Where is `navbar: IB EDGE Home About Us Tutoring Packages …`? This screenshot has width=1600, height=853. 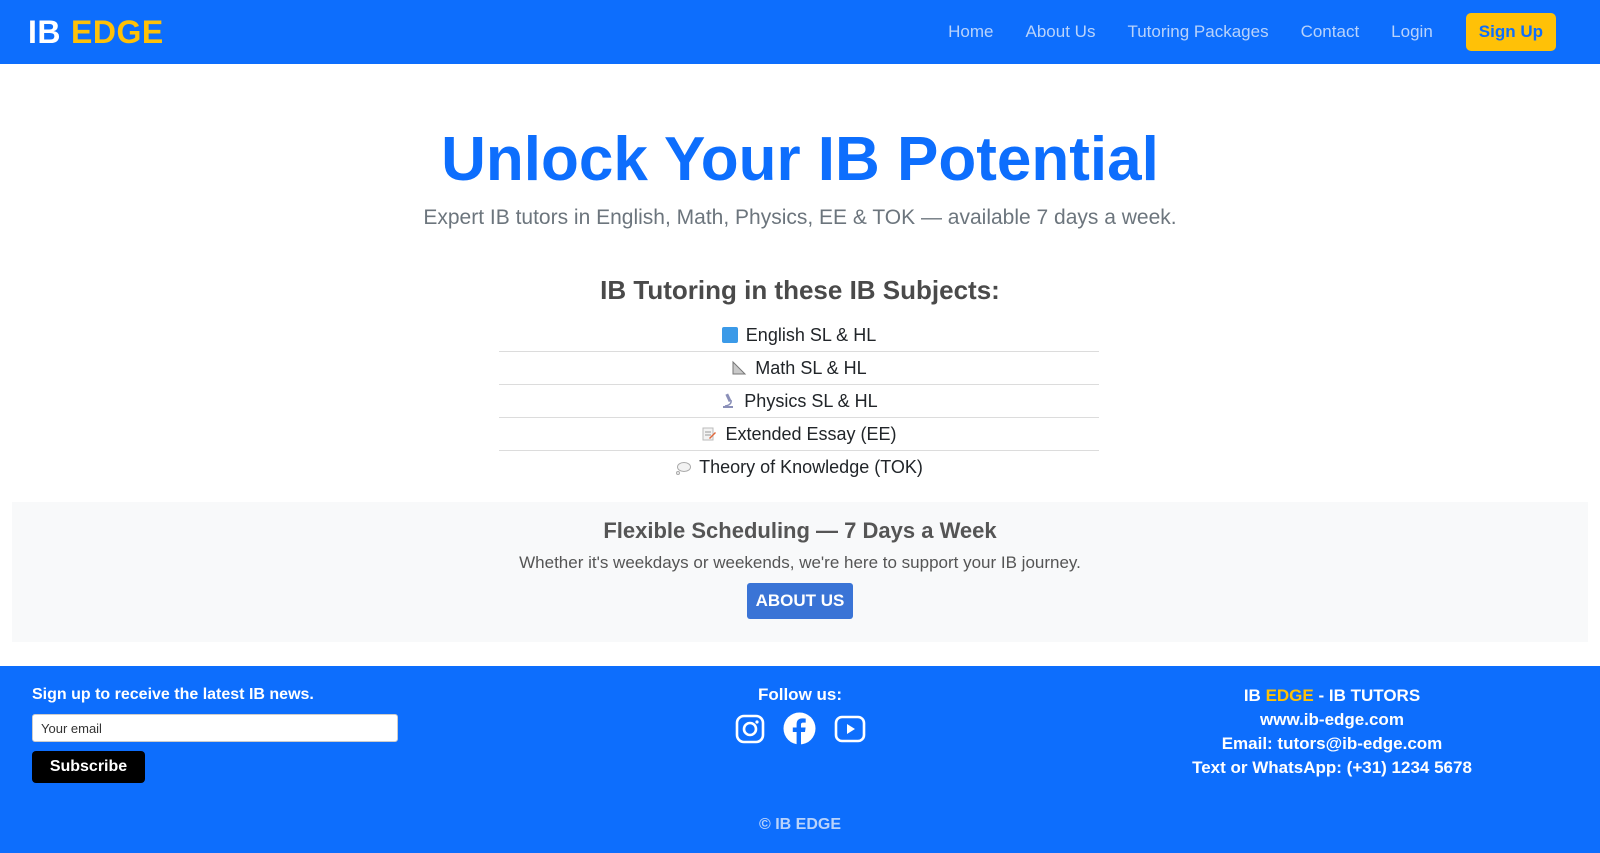
navbar: IB EDGE Home About Us Tutoring Packages … is located at coordinates (800, 32).